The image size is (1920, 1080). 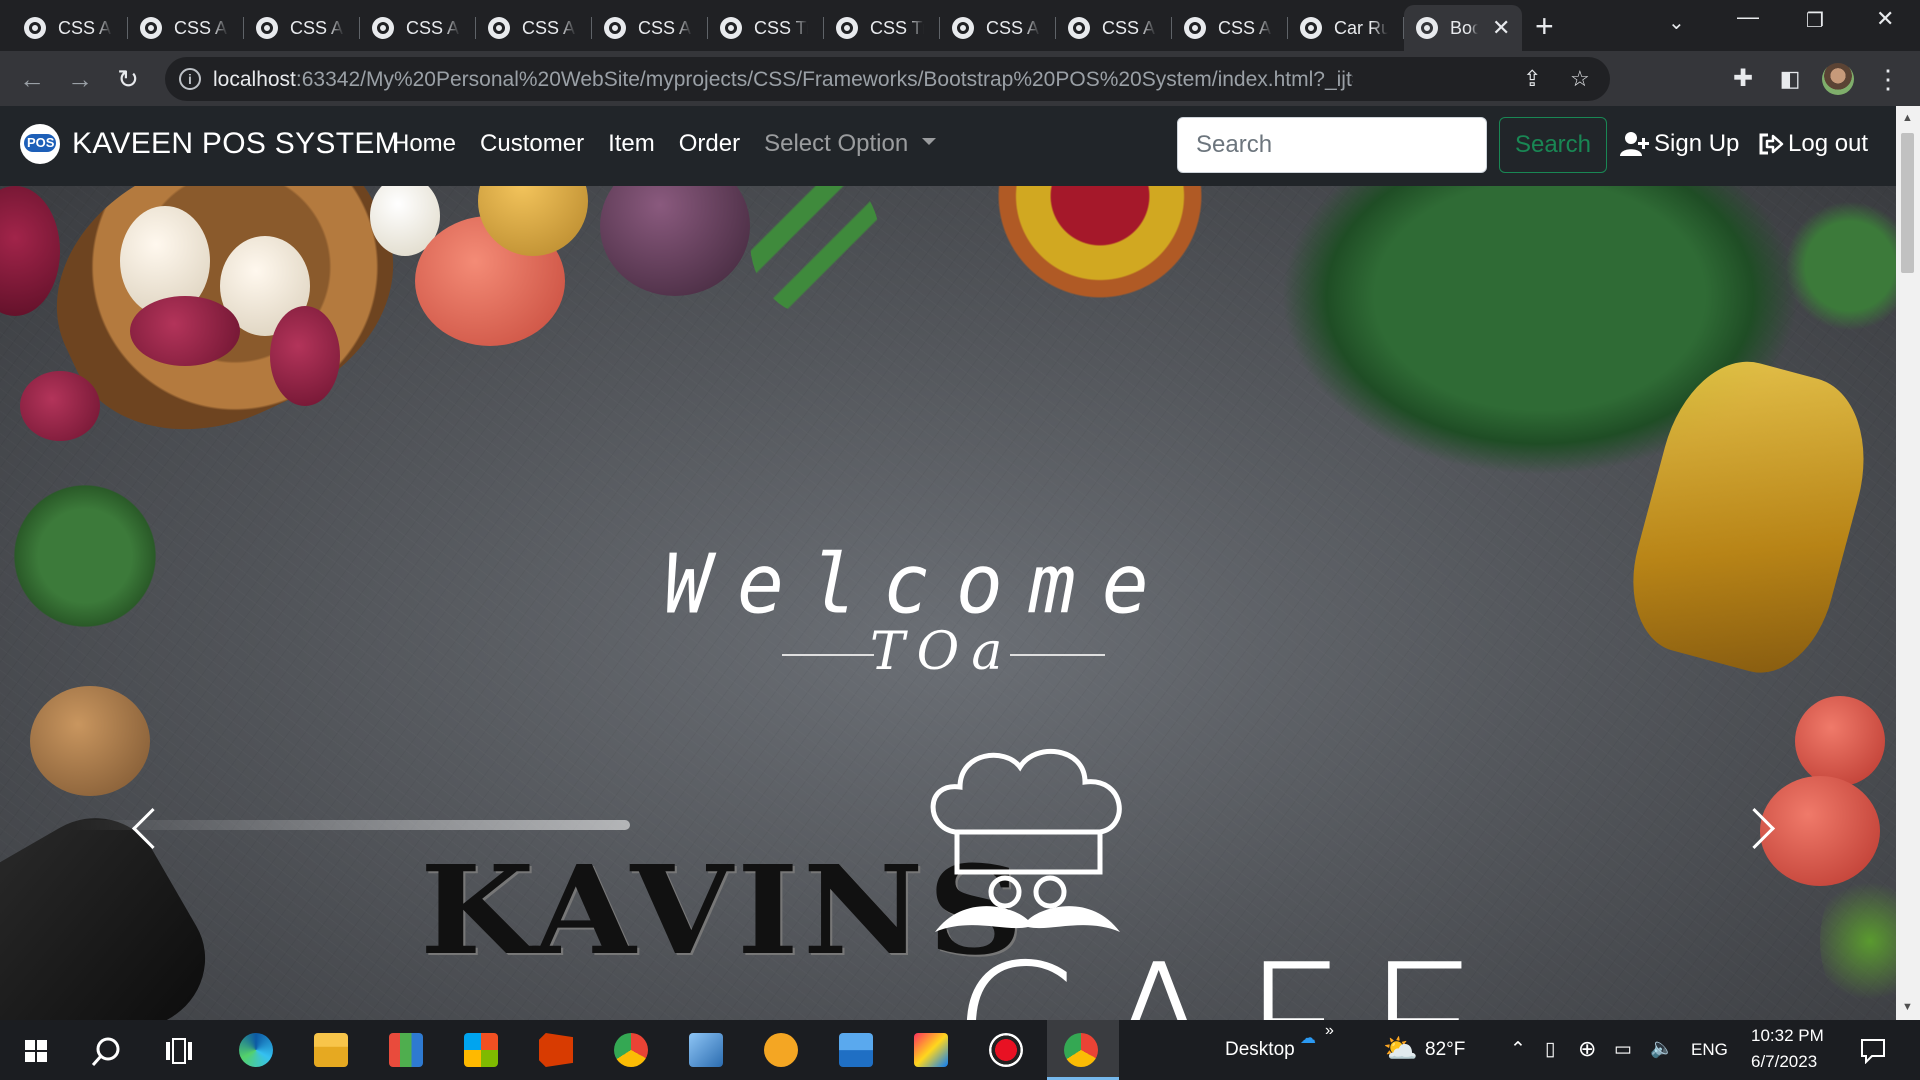 I want to click on new-tab-button: +, so click(x=1544, y=26).